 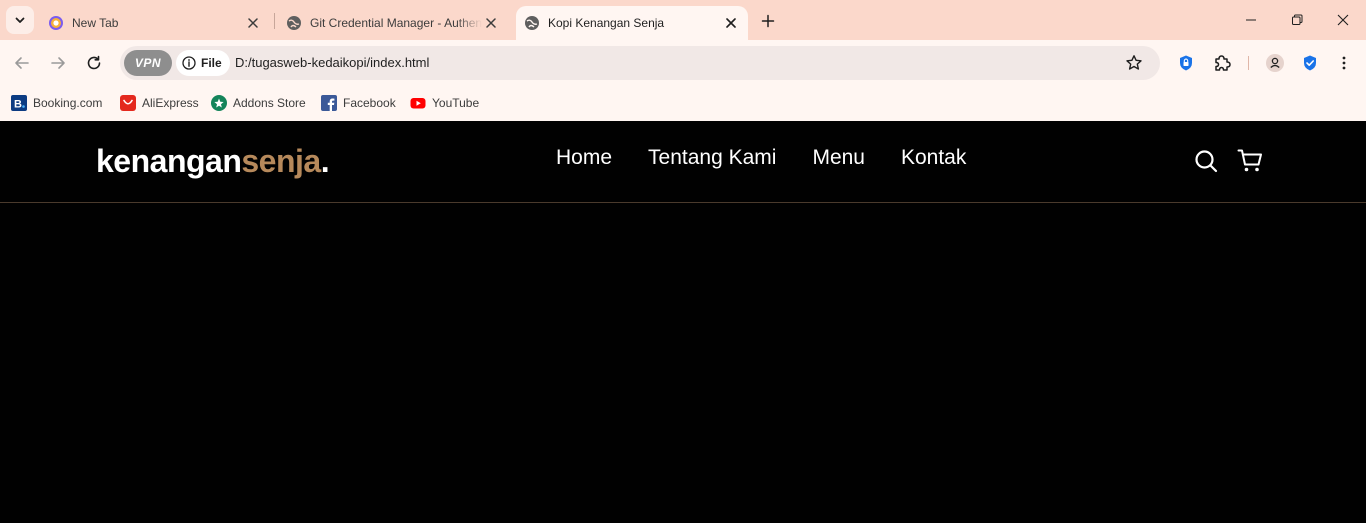 I want to click on cart-button, so click(x=1250, y=161).